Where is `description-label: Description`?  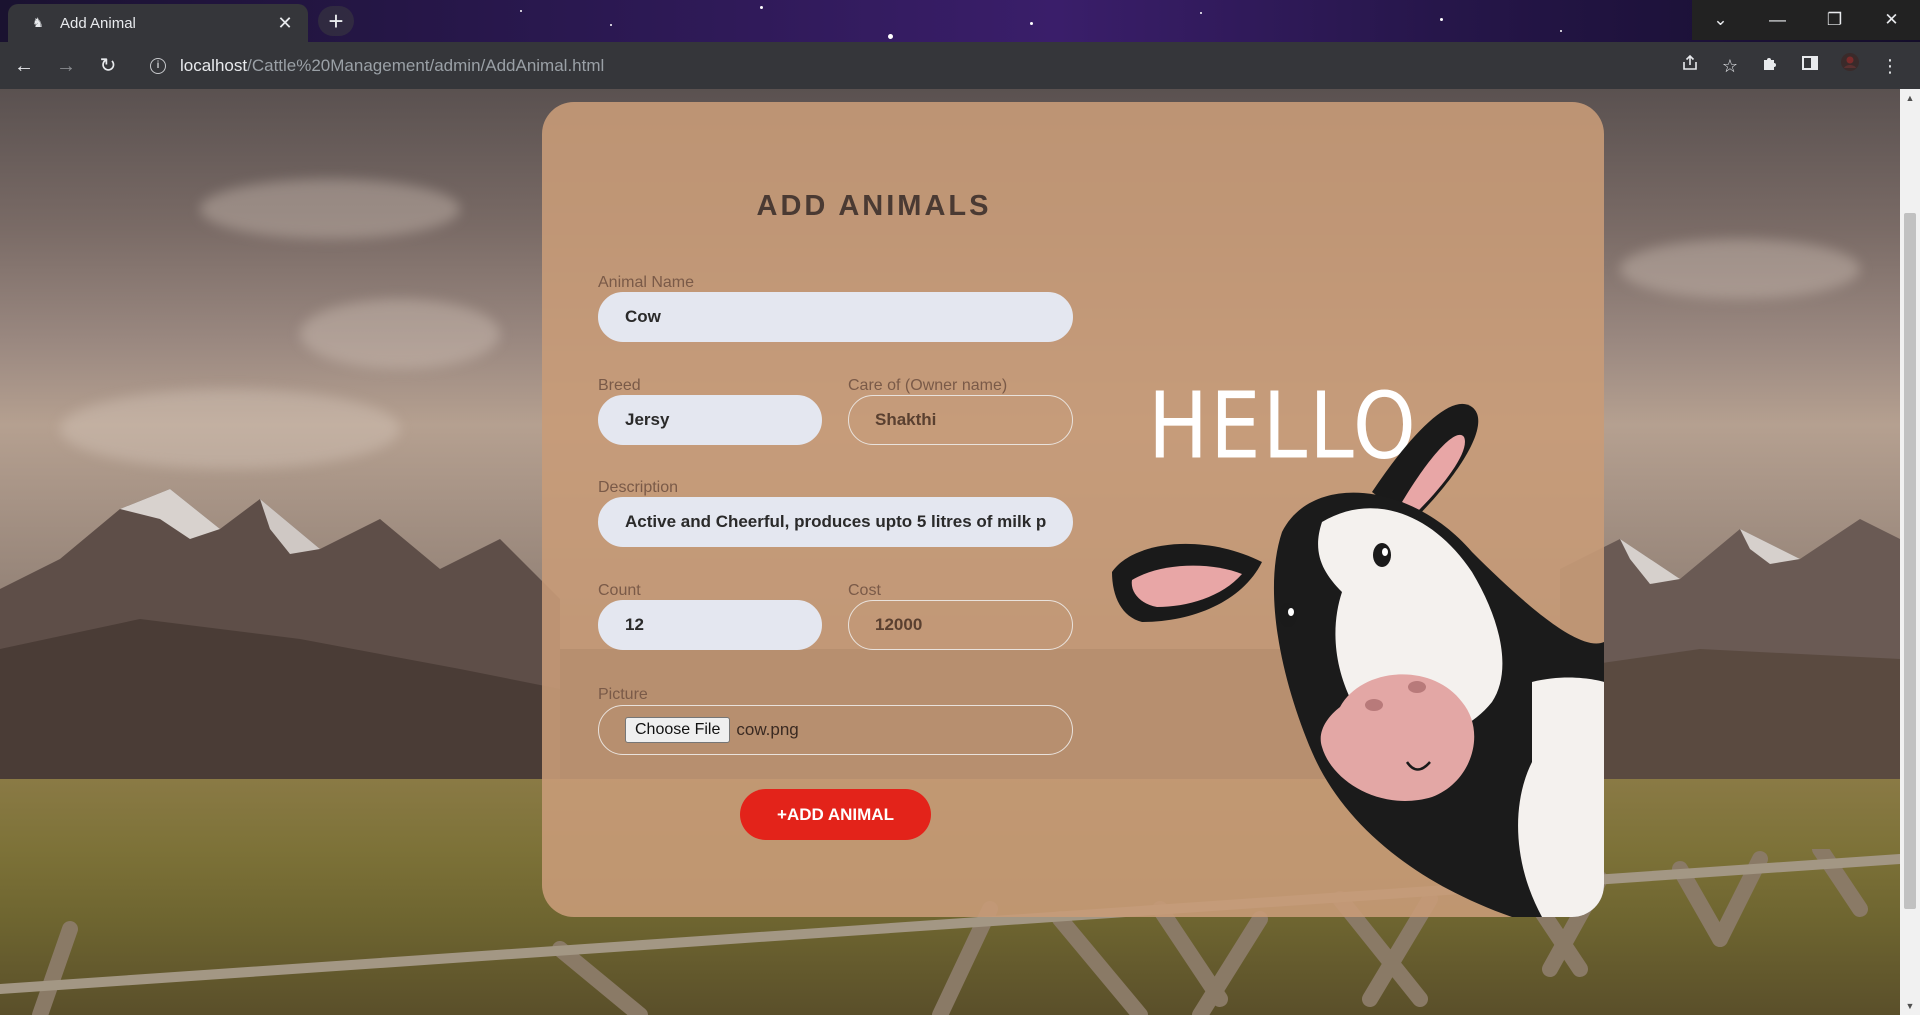 description-label: Description is located at coordinates (638, 487).